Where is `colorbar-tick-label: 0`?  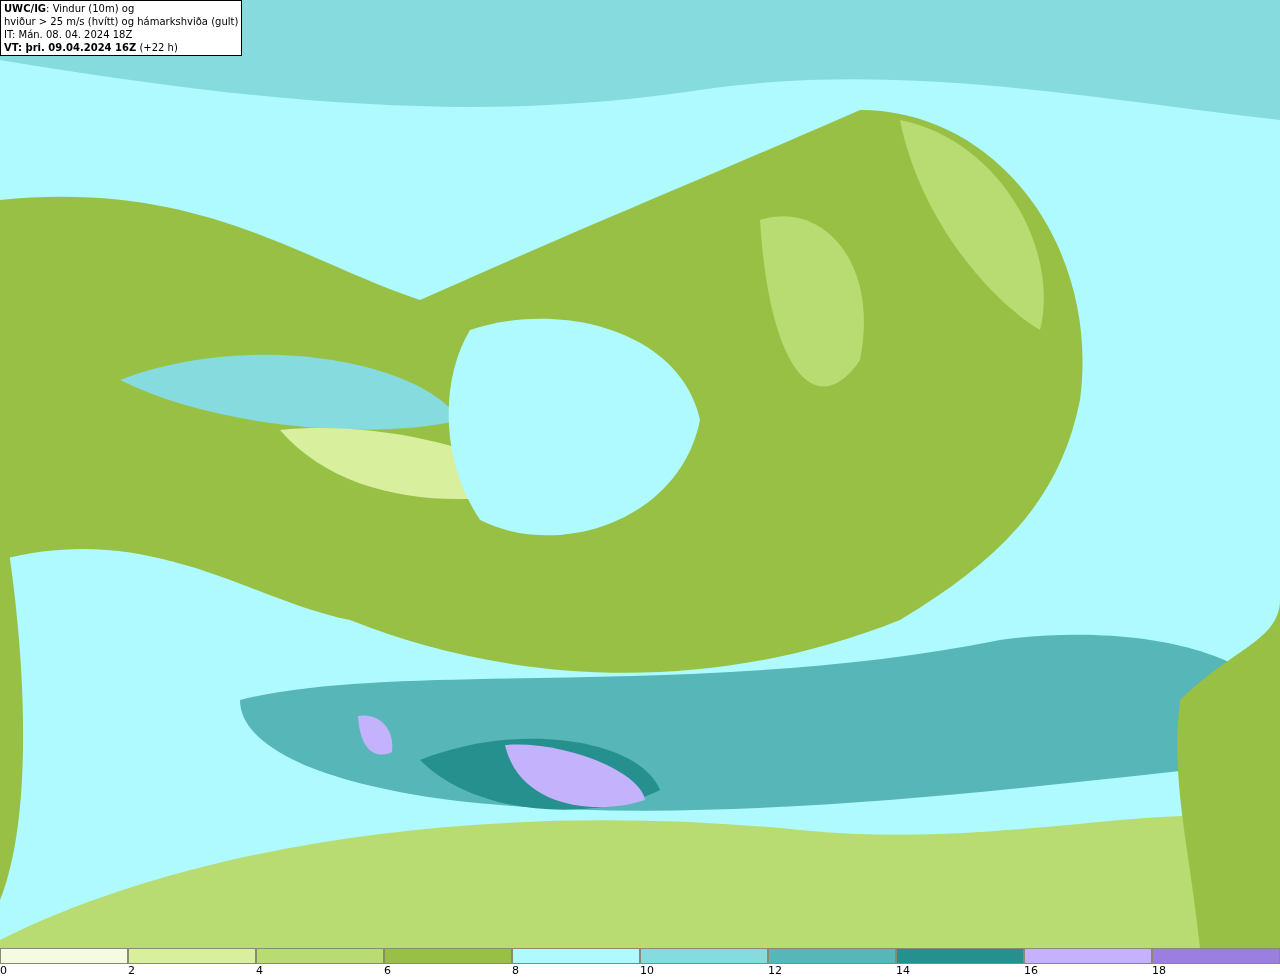 colorbar-tick-label: 0 is located at coordinates (3, 971).